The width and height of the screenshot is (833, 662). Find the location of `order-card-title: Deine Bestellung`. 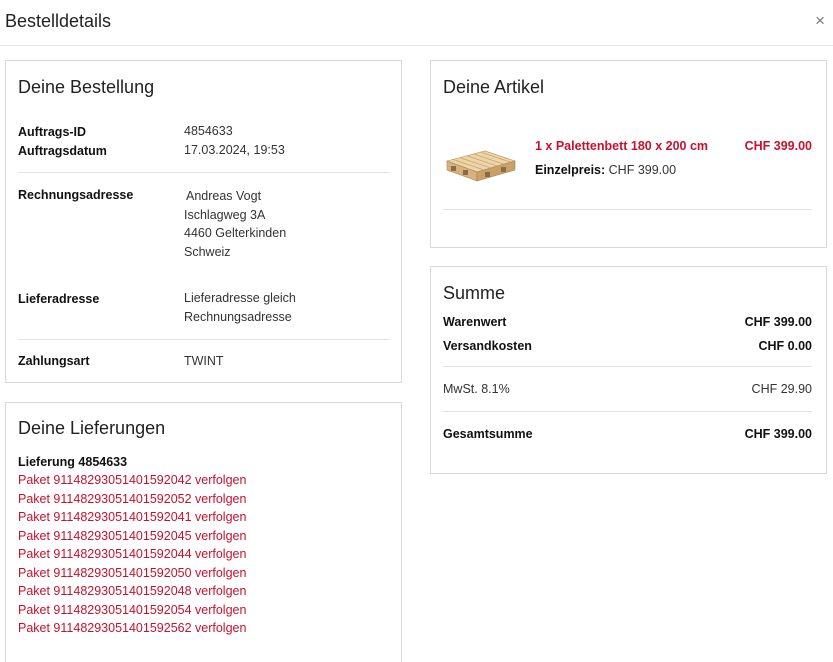

order-card-title: Deine Bestellung is located at coordinates (86, 87).